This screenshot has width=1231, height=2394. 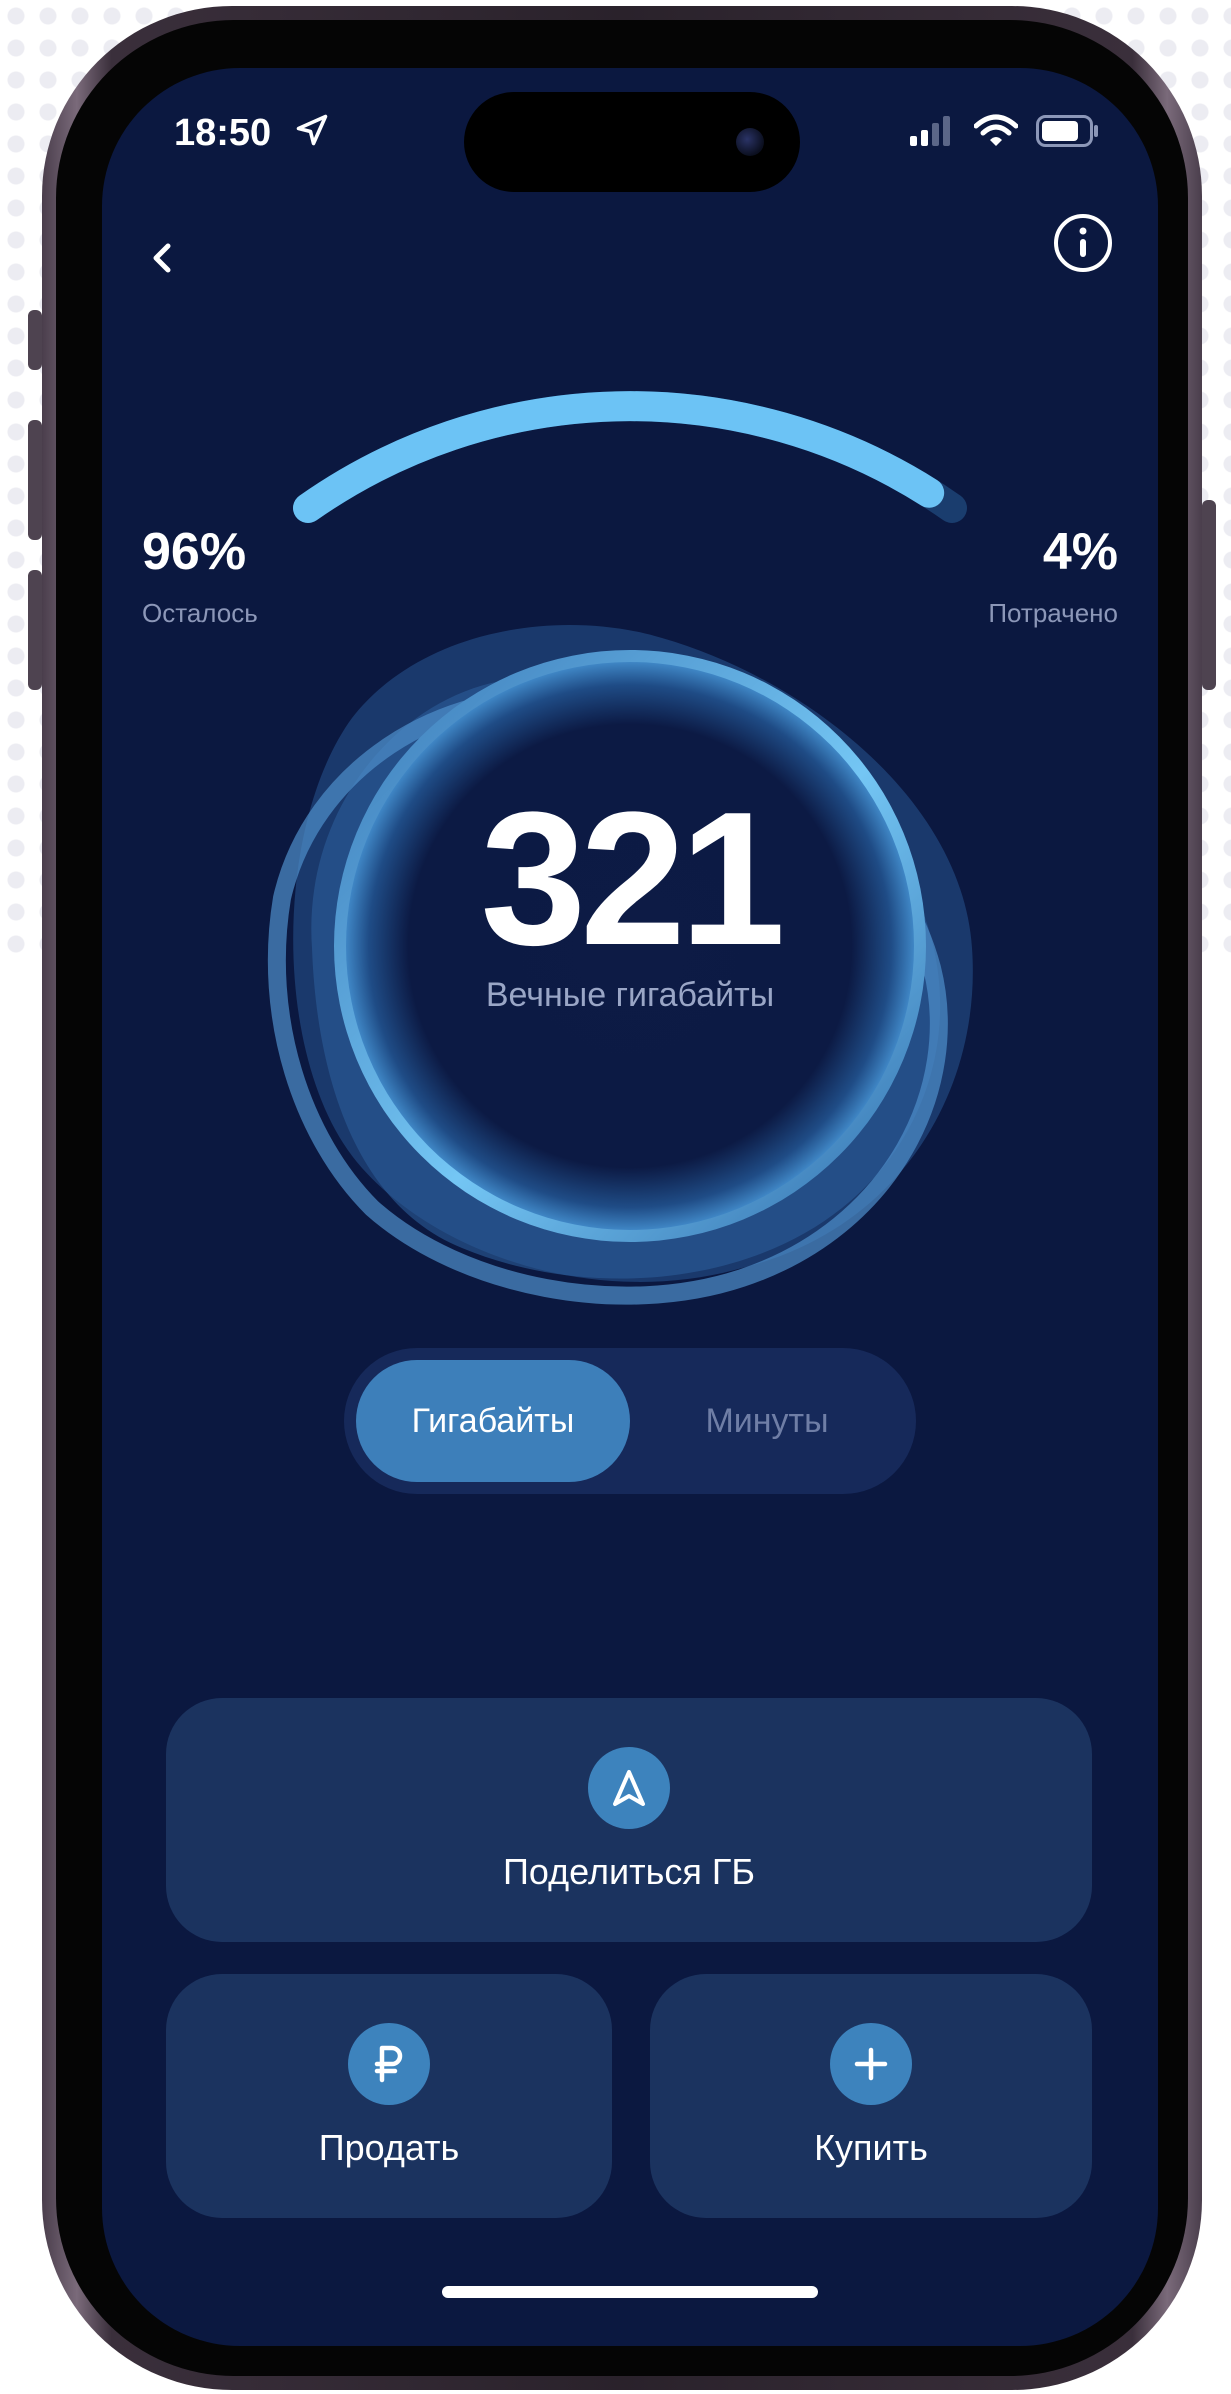 I want to click on sell-button: Продать, so click(x=389, y=2096).